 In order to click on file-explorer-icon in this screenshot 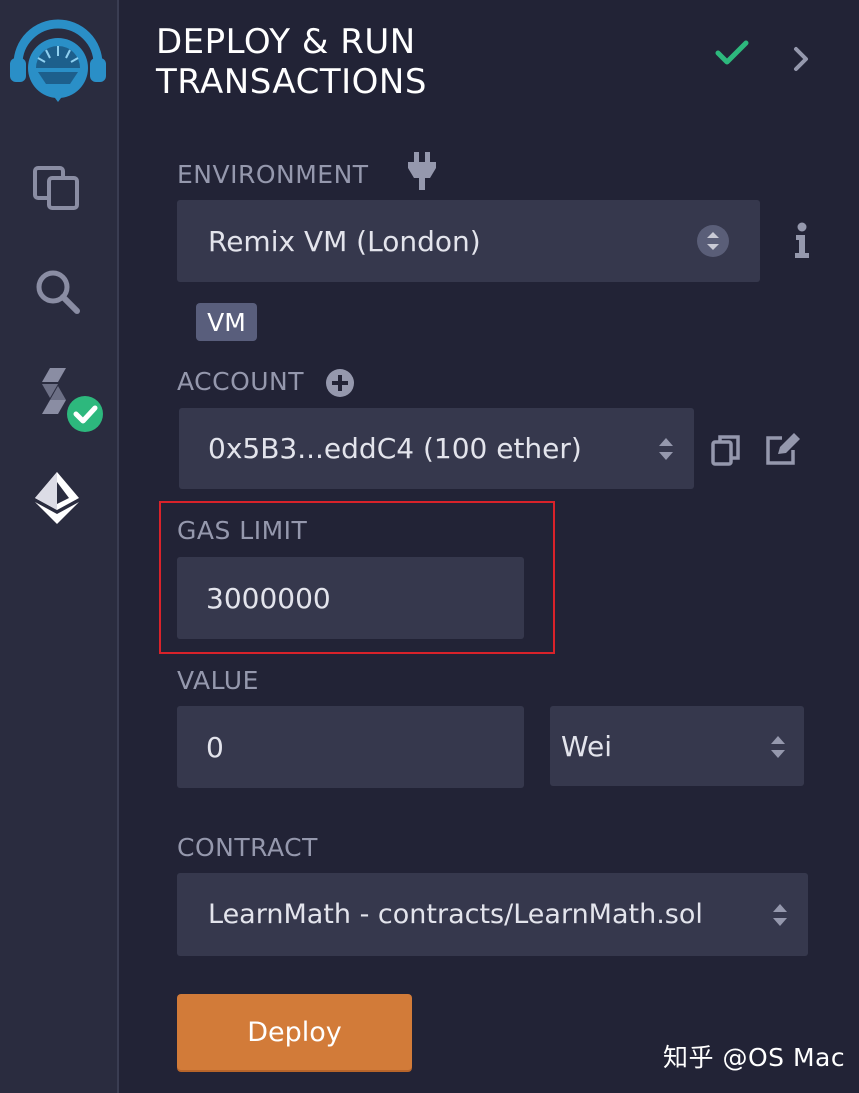, I will do `click(57, 187)`.